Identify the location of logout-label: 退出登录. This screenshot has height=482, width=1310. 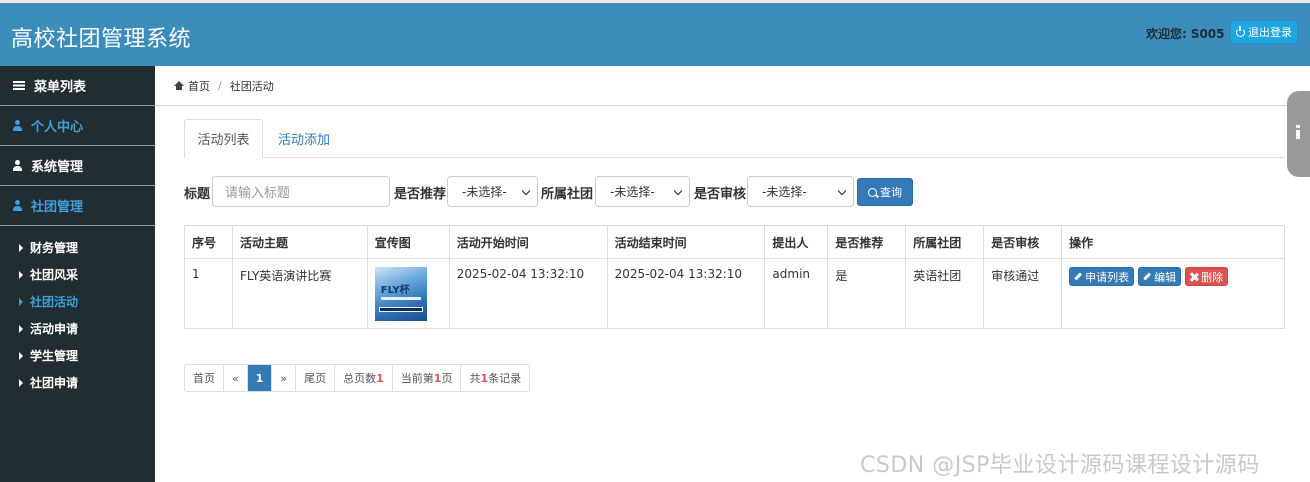
(1270, 32).